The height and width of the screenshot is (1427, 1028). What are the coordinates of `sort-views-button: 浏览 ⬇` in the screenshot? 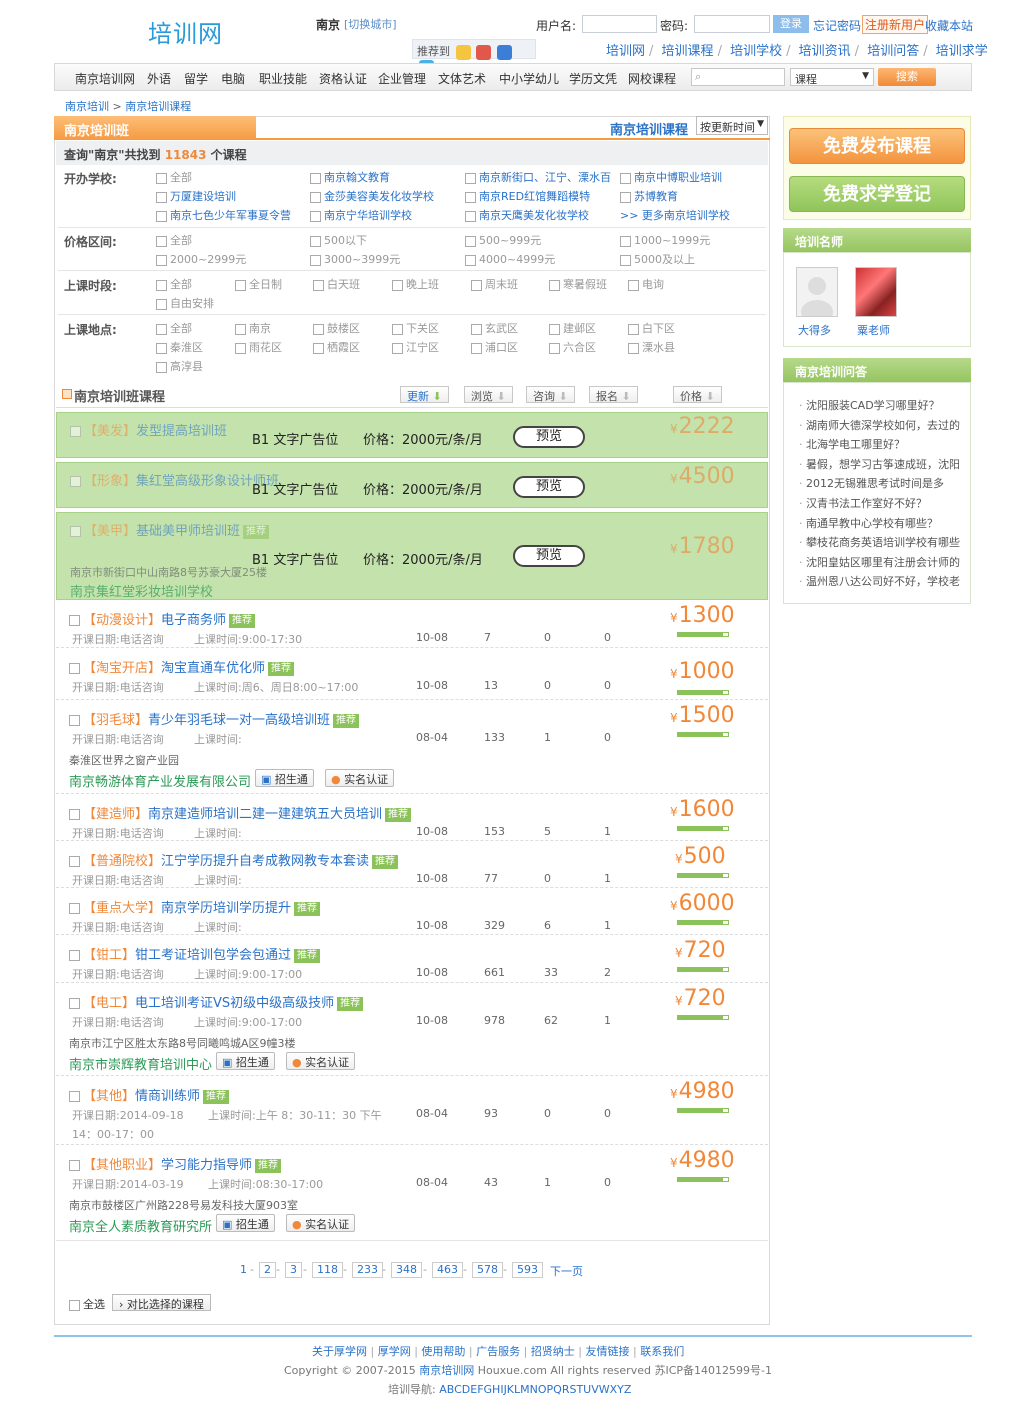 It's located at (488, 394).